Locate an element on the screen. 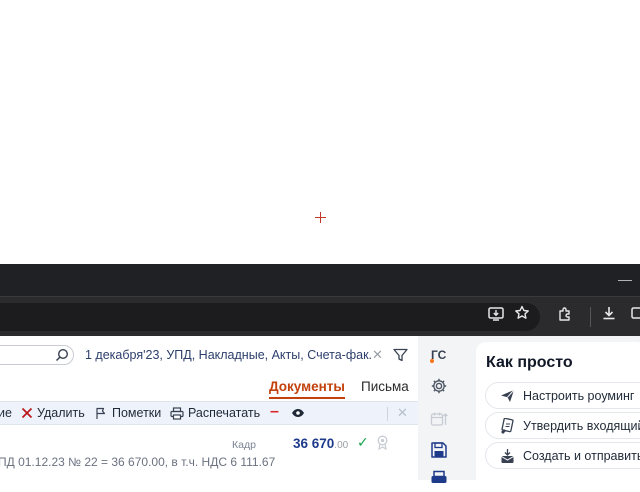 Image resolution: width=640 pixels, height=492 pixels. create-send-label: Создать и отправить is located at coordinates (581, 455).